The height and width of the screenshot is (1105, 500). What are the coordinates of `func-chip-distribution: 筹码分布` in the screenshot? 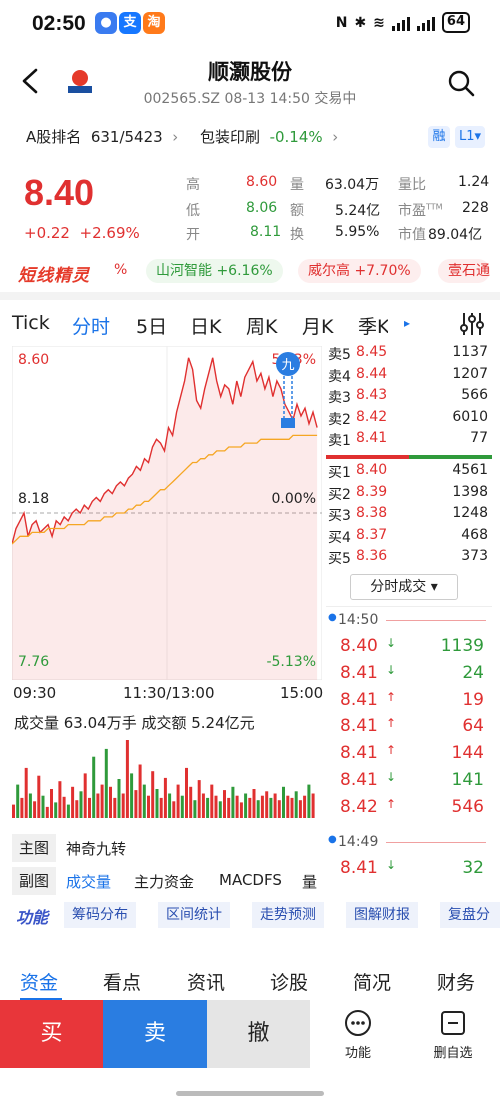 It's located at (100, 915).